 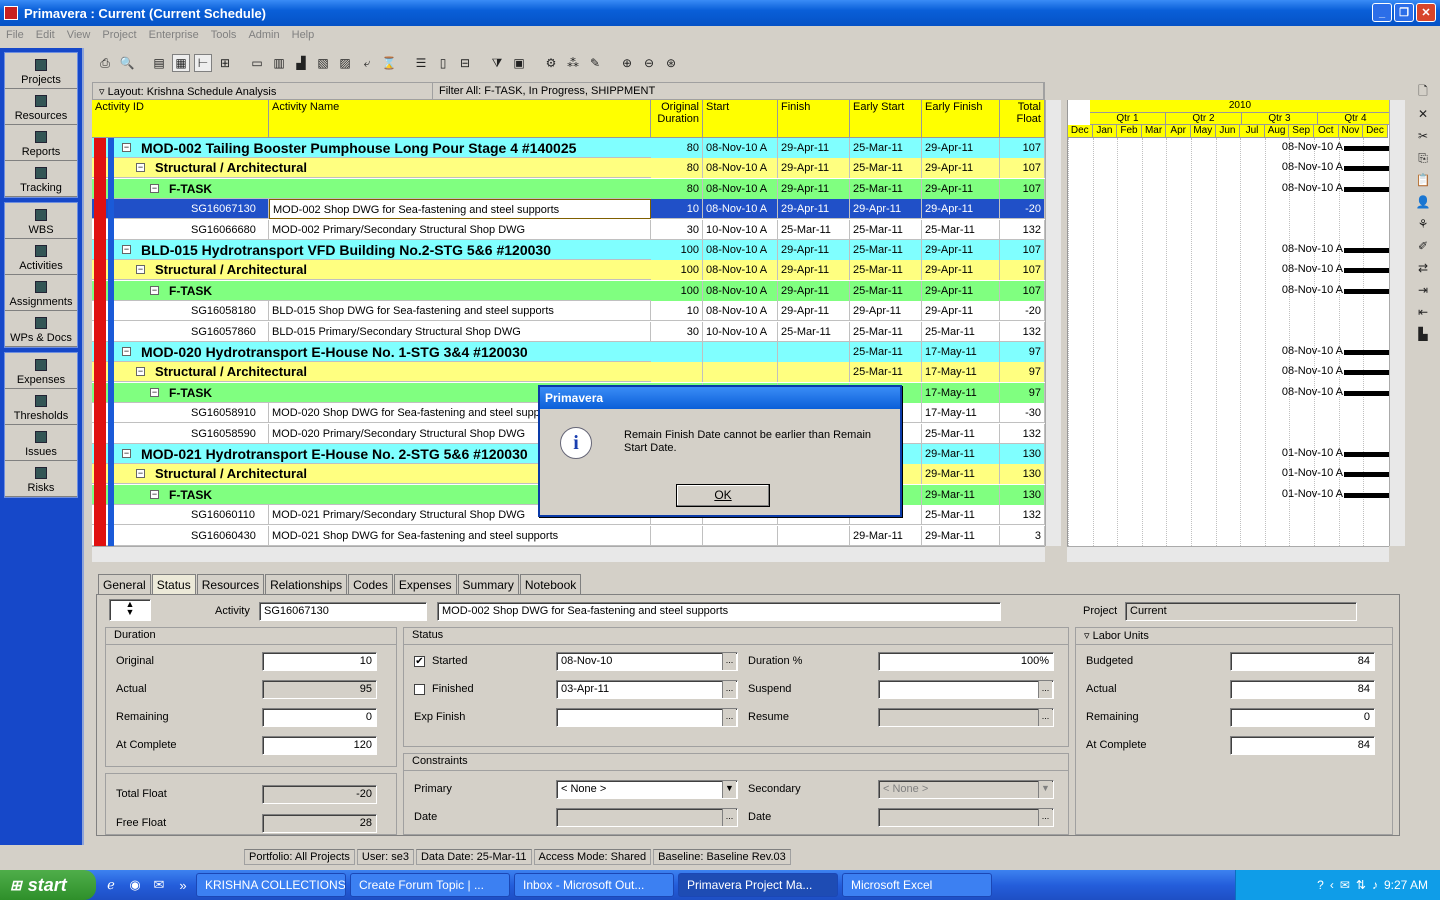 I want to click on paste-icon: 📋, so click(x=1423, y=180).